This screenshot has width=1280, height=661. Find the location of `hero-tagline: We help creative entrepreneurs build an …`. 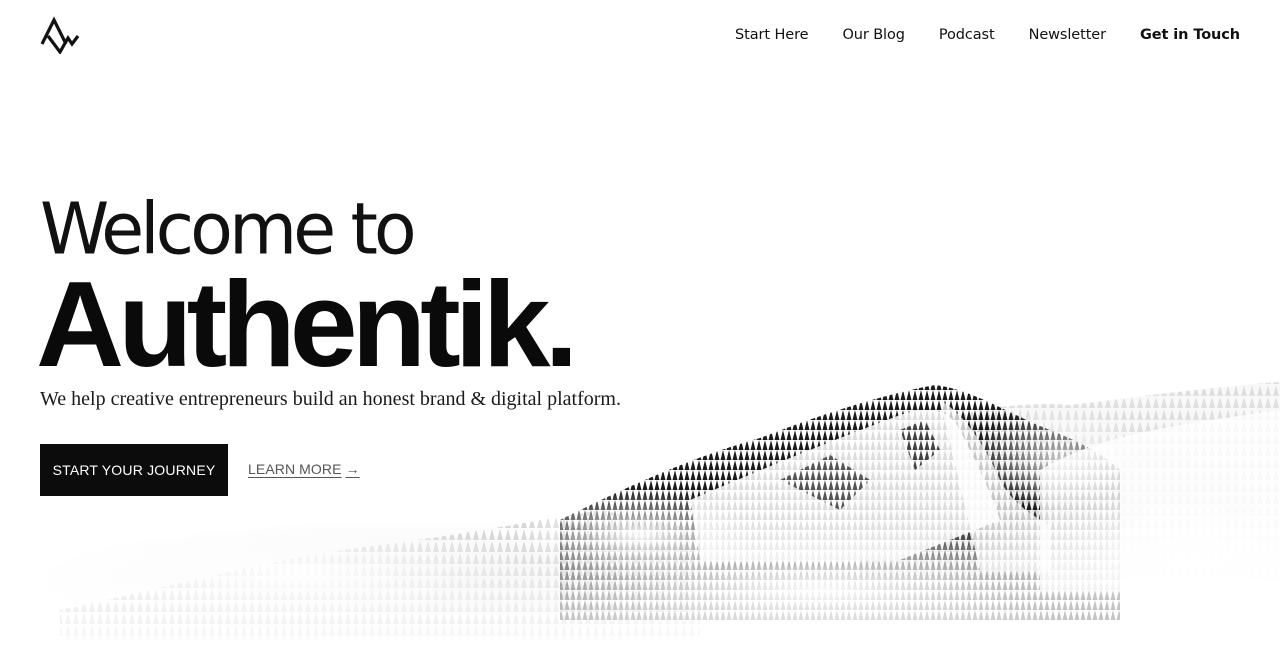

hero-tagline: We help creative entrepreneurs build an … is located at coordinates (330, 399).